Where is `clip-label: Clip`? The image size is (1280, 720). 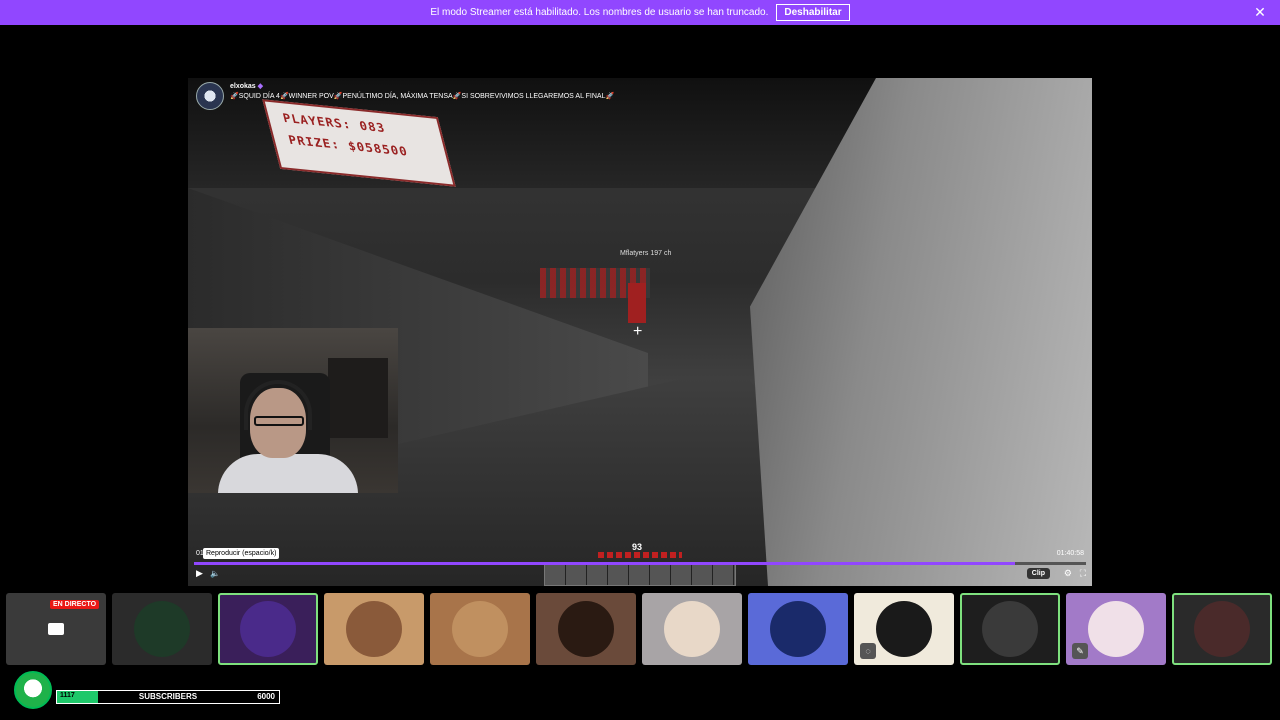 clip-label: Clip is located at coordinates (1038, 573).